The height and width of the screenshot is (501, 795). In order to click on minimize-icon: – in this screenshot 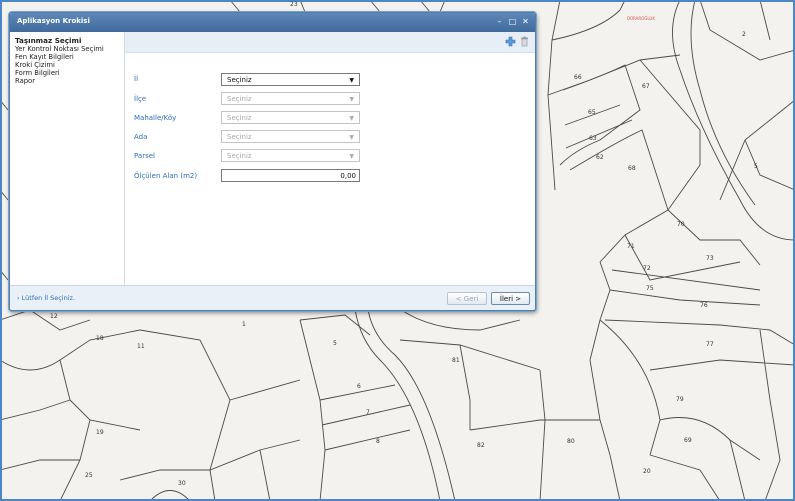, I will do `click(499, 21)`.